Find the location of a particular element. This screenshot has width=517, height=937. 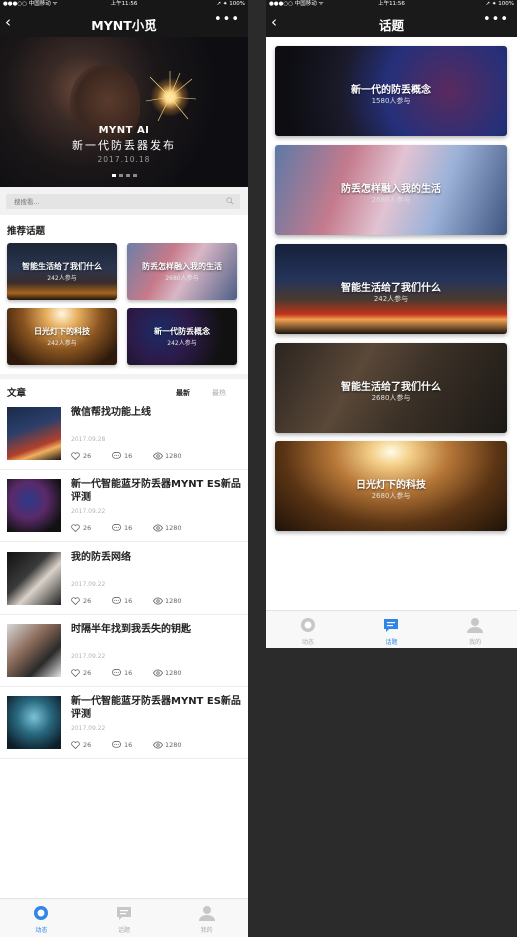

search-box is located at coordinates (123, 201).